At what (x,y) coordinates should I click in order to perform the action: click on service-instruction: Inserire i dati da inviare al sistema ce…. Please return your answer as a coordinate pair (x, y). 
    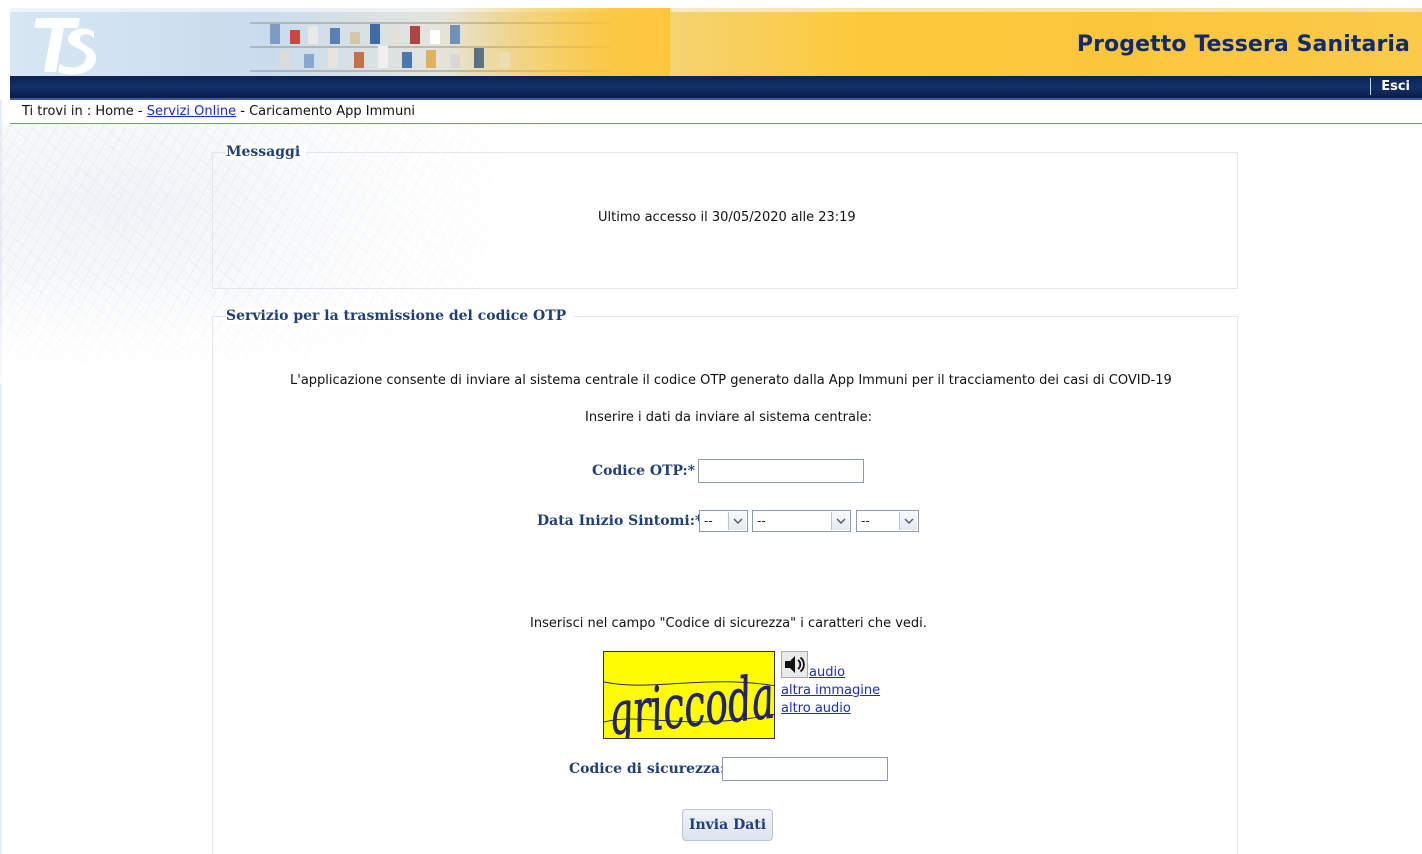
    Looking at the image, I should click on (728, 417).